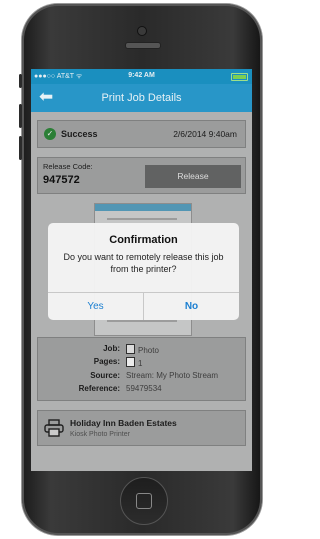 Image resolution: width=320 pixels, height=539 pixels. I want to click on home-button, so click(144, 501).